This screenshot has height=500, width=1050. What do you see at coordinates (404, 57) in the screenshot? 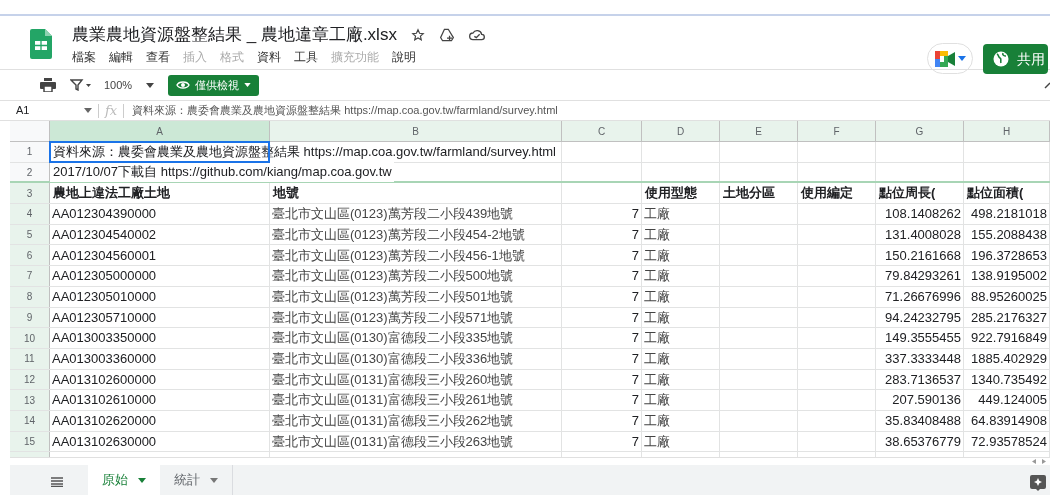
I see `menu-item: 說明` at bounding box center [404, 57].